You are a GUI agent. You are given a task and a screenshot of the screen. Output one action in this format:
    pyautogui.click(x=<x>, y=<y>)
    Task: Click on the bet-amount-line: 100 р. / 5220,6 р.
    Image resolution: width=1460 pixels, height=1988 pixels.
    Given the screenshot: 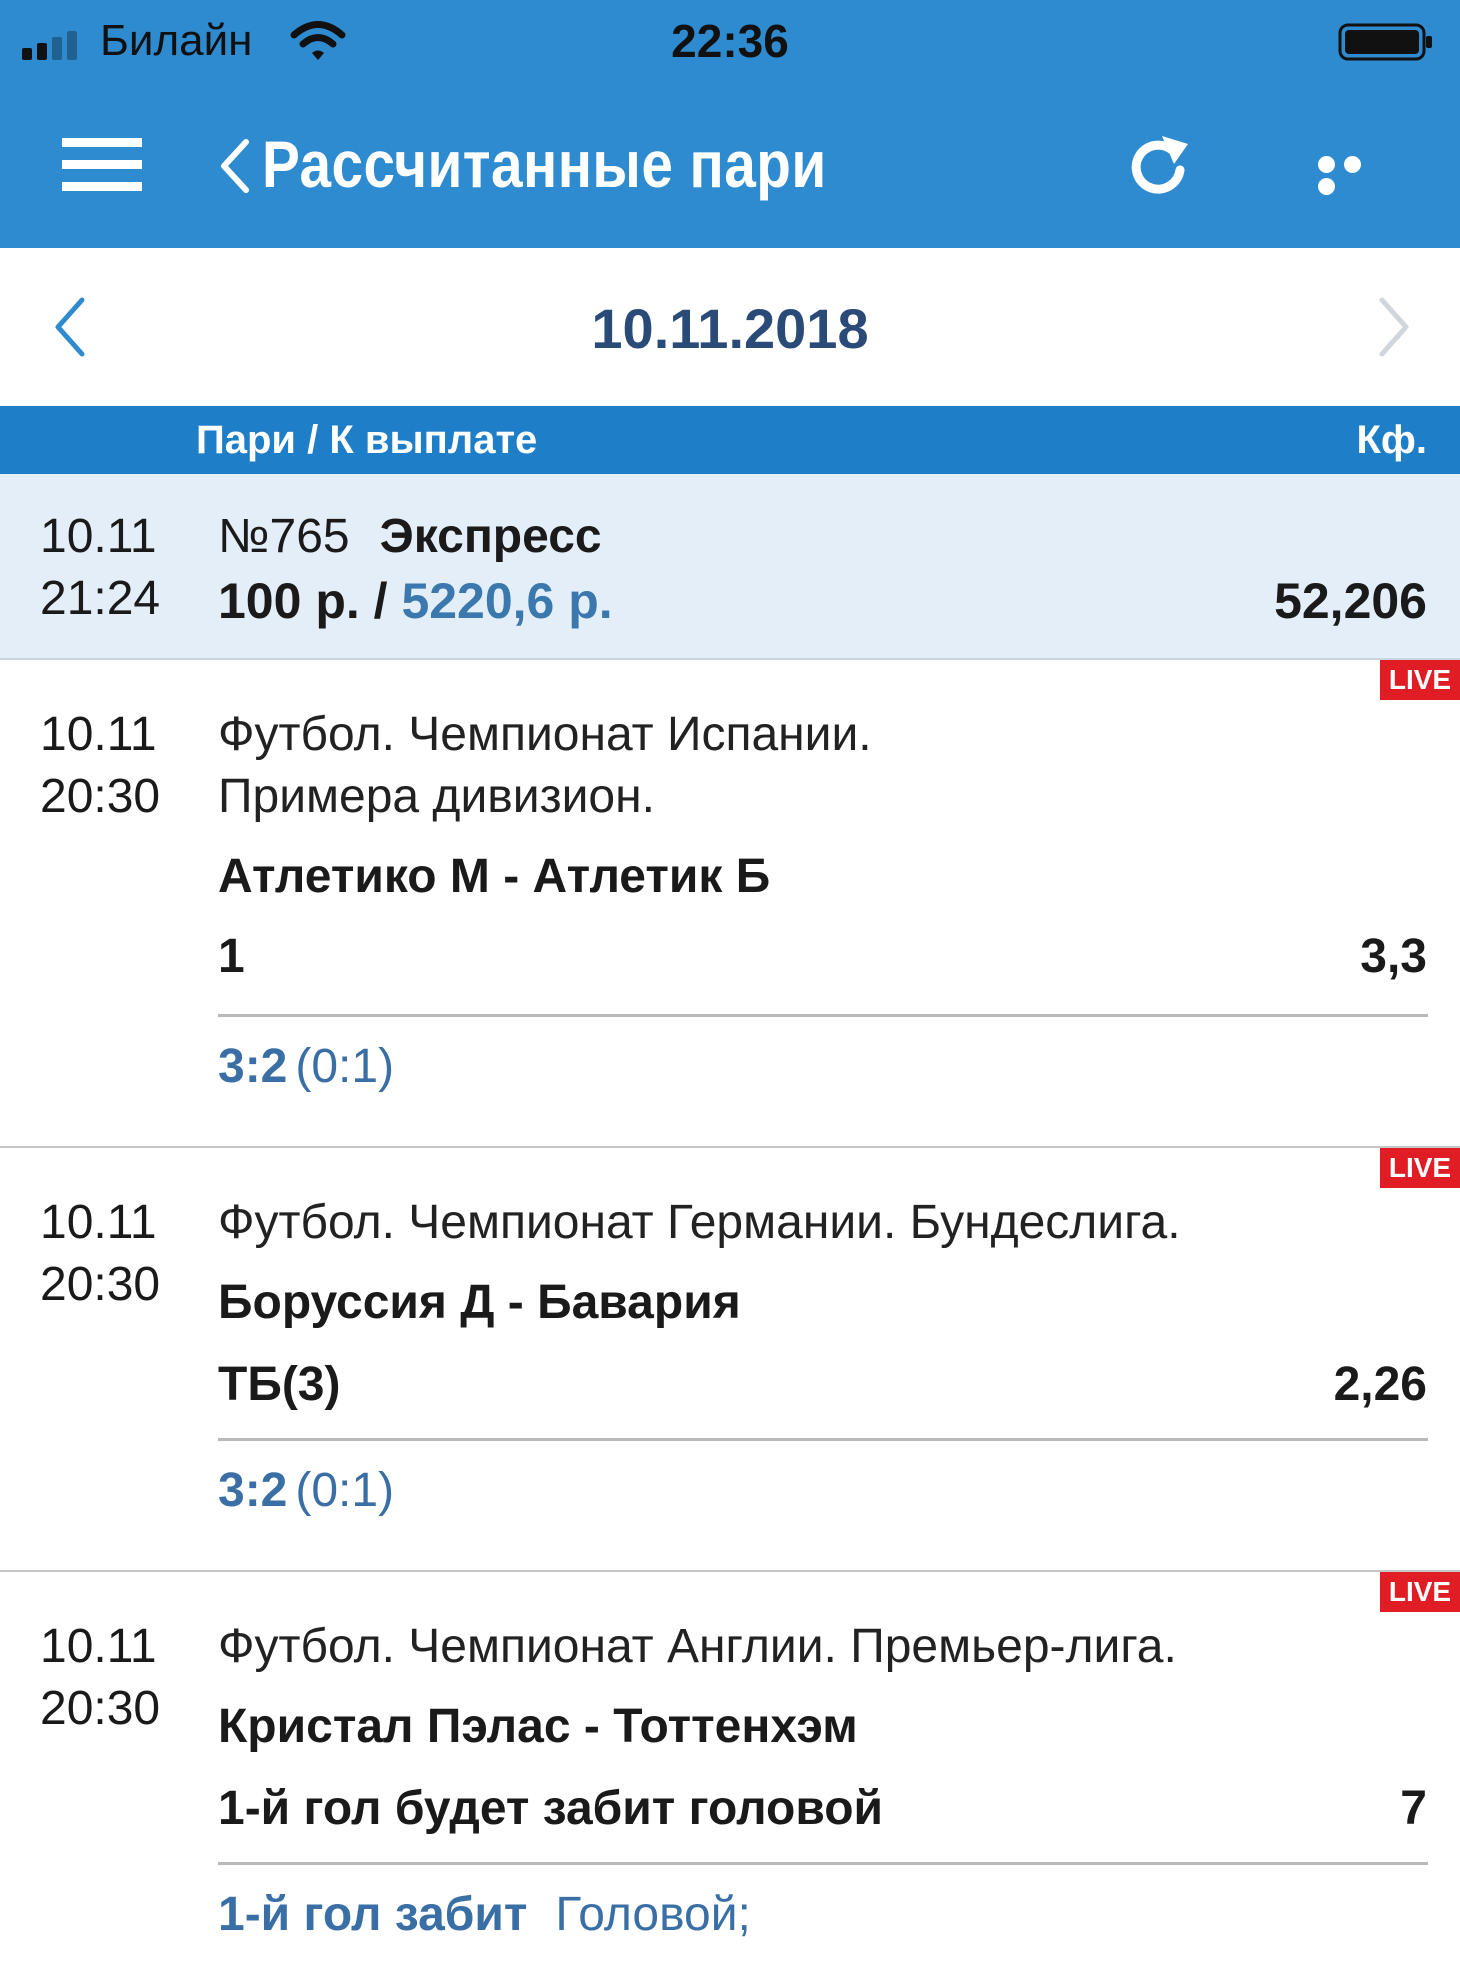 What is the action you would take?
    pyautogui.click(x=415, y=601)
    